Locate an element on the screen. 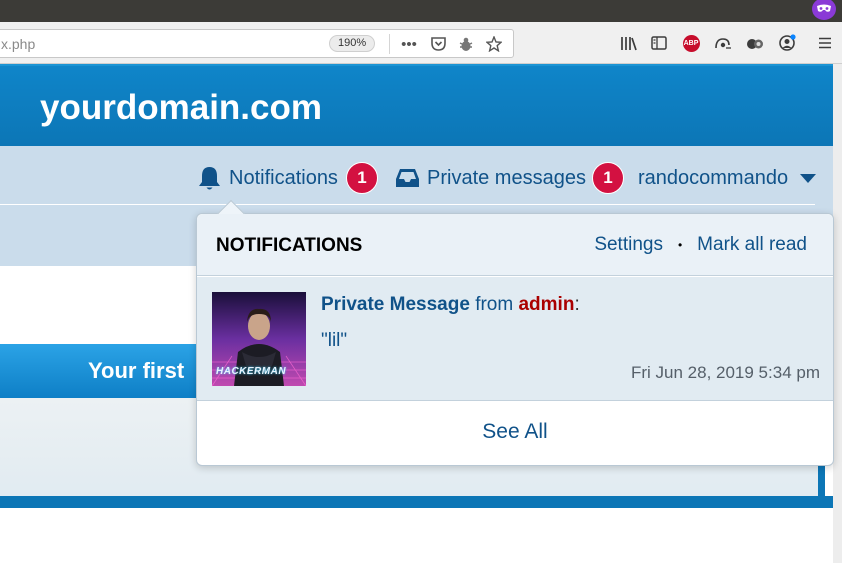 This screenshot has height=563, width=842. nav-divider is located at coordinates (407, 204).